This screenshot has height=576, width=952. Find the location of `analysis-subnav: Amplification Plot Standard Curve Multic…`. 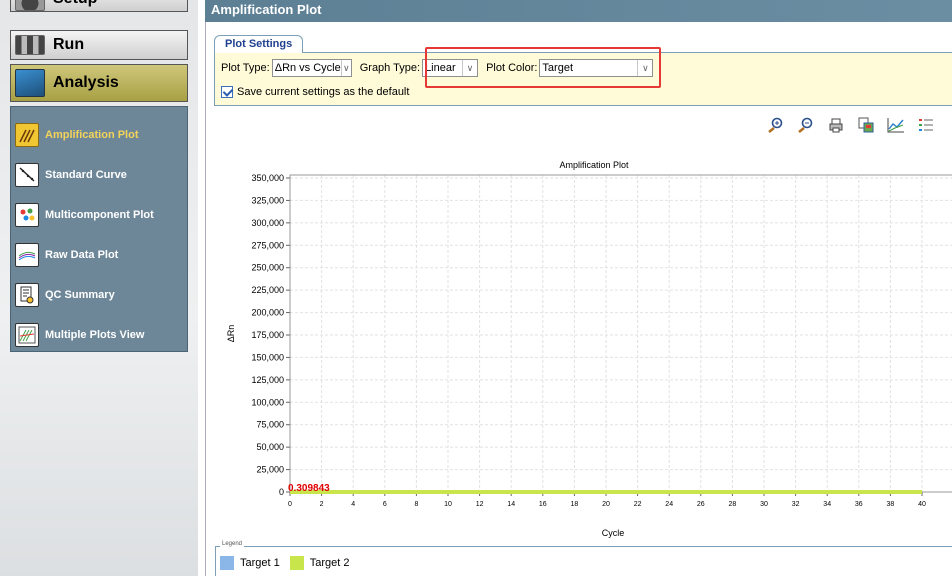

analysis-subnav: Amplification Plot Standard Curve Multic… is located at coordinates (99, 229).